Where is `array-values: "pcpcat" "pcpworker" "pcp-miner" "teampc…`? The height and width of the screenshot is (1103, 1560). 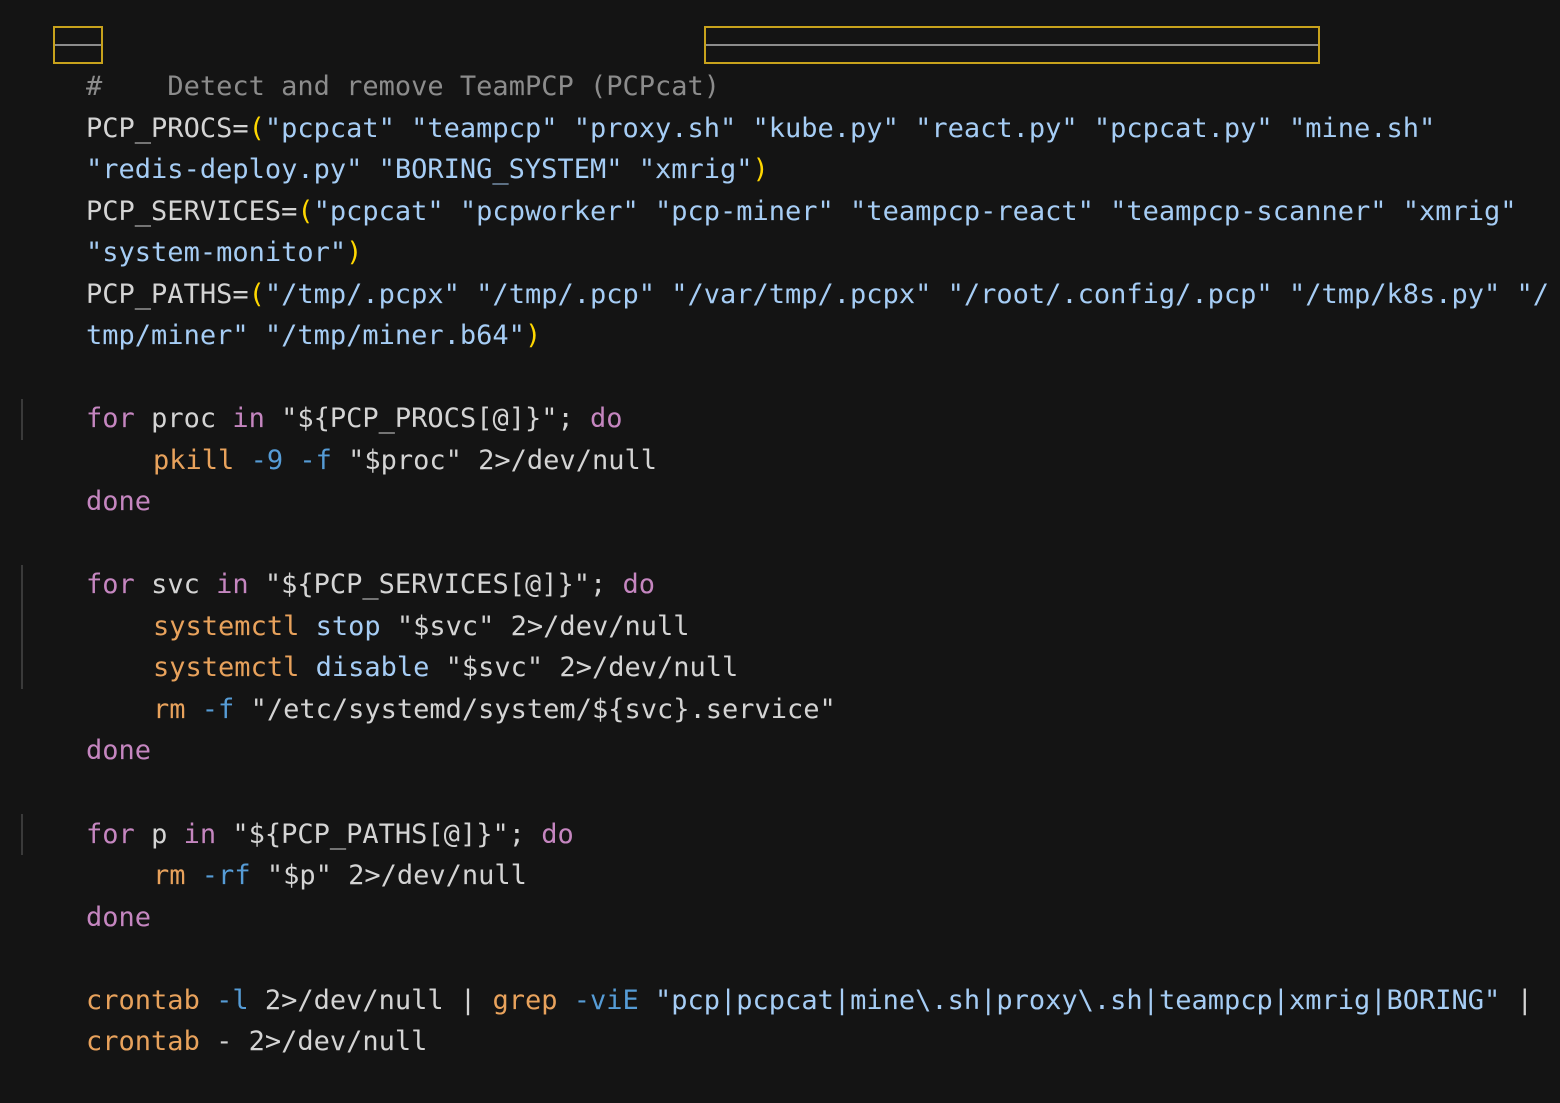 array-values: "pcpcat" "pcpworker" "pcp-miner" "teampc… is located at coordinates (915, 211).